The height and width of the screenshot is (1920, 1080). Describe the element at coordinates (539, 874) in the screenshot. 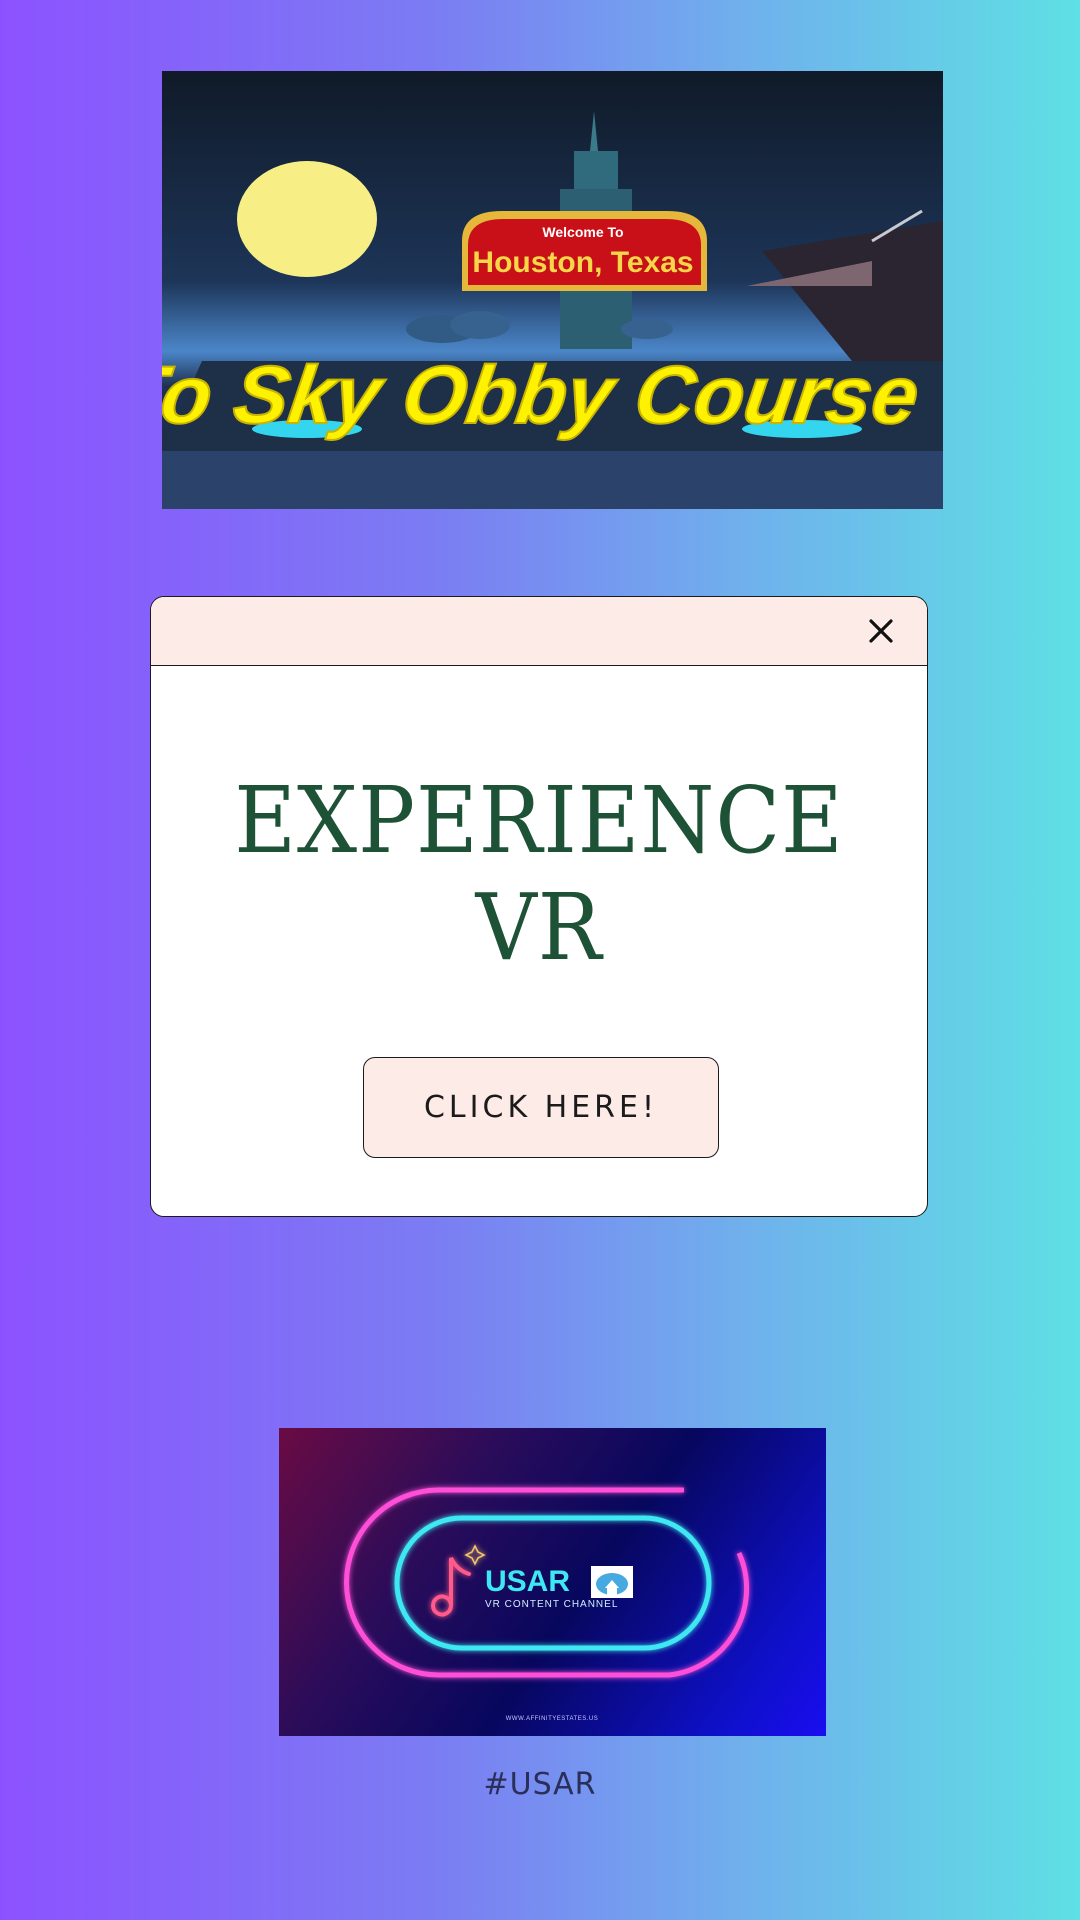

I see `dialog-title: EXPERIENCE VR` at that location.